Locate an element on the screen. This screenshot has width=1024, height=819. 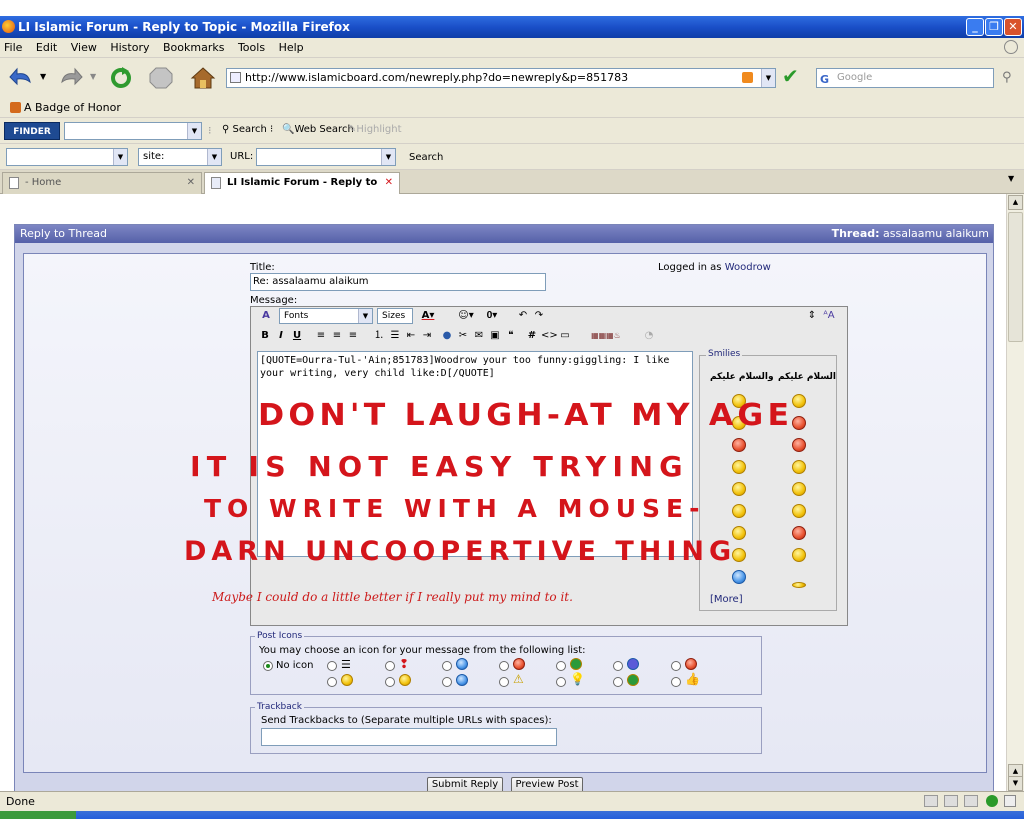
menu-view: View is located at coordinates (84, 47).